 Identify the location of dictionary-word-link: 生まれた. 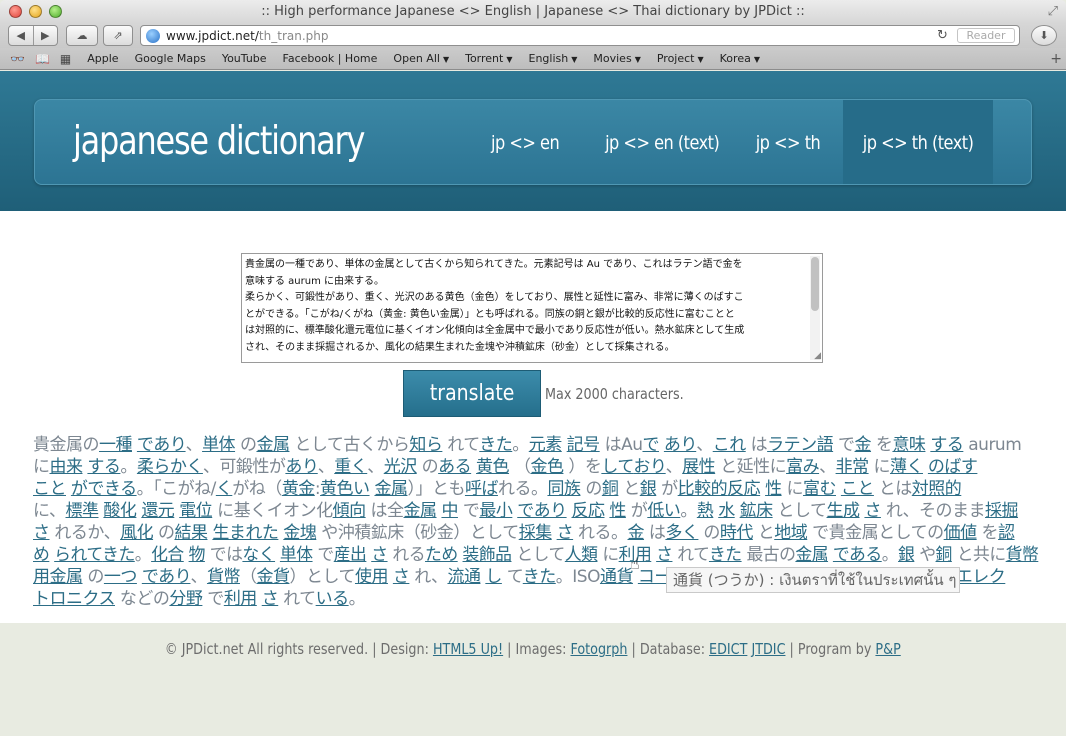
(245, 533).